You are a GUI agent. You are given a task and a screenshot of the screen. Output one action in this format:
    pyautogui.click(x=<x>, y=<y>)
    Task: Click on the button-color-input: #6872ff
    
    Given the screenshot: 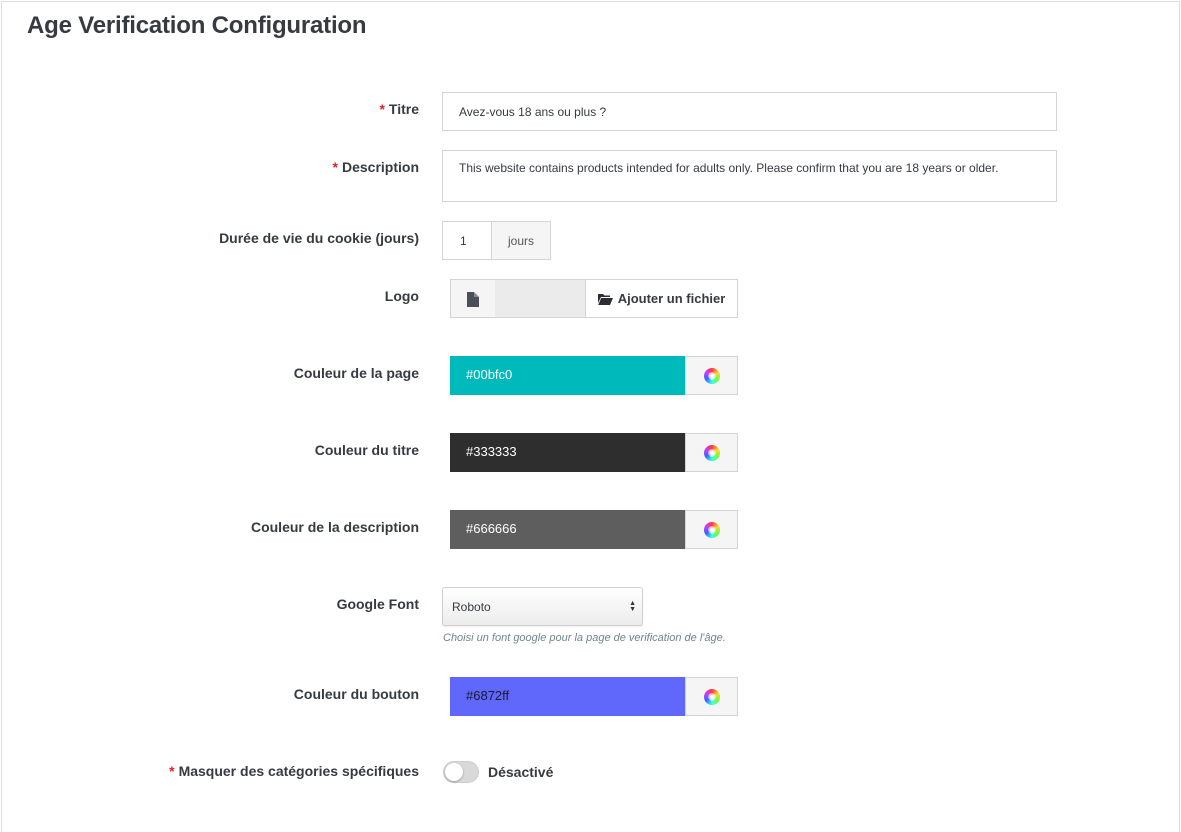 What is the action you would take?
    pyautogui.click(x=568, y=696)
    